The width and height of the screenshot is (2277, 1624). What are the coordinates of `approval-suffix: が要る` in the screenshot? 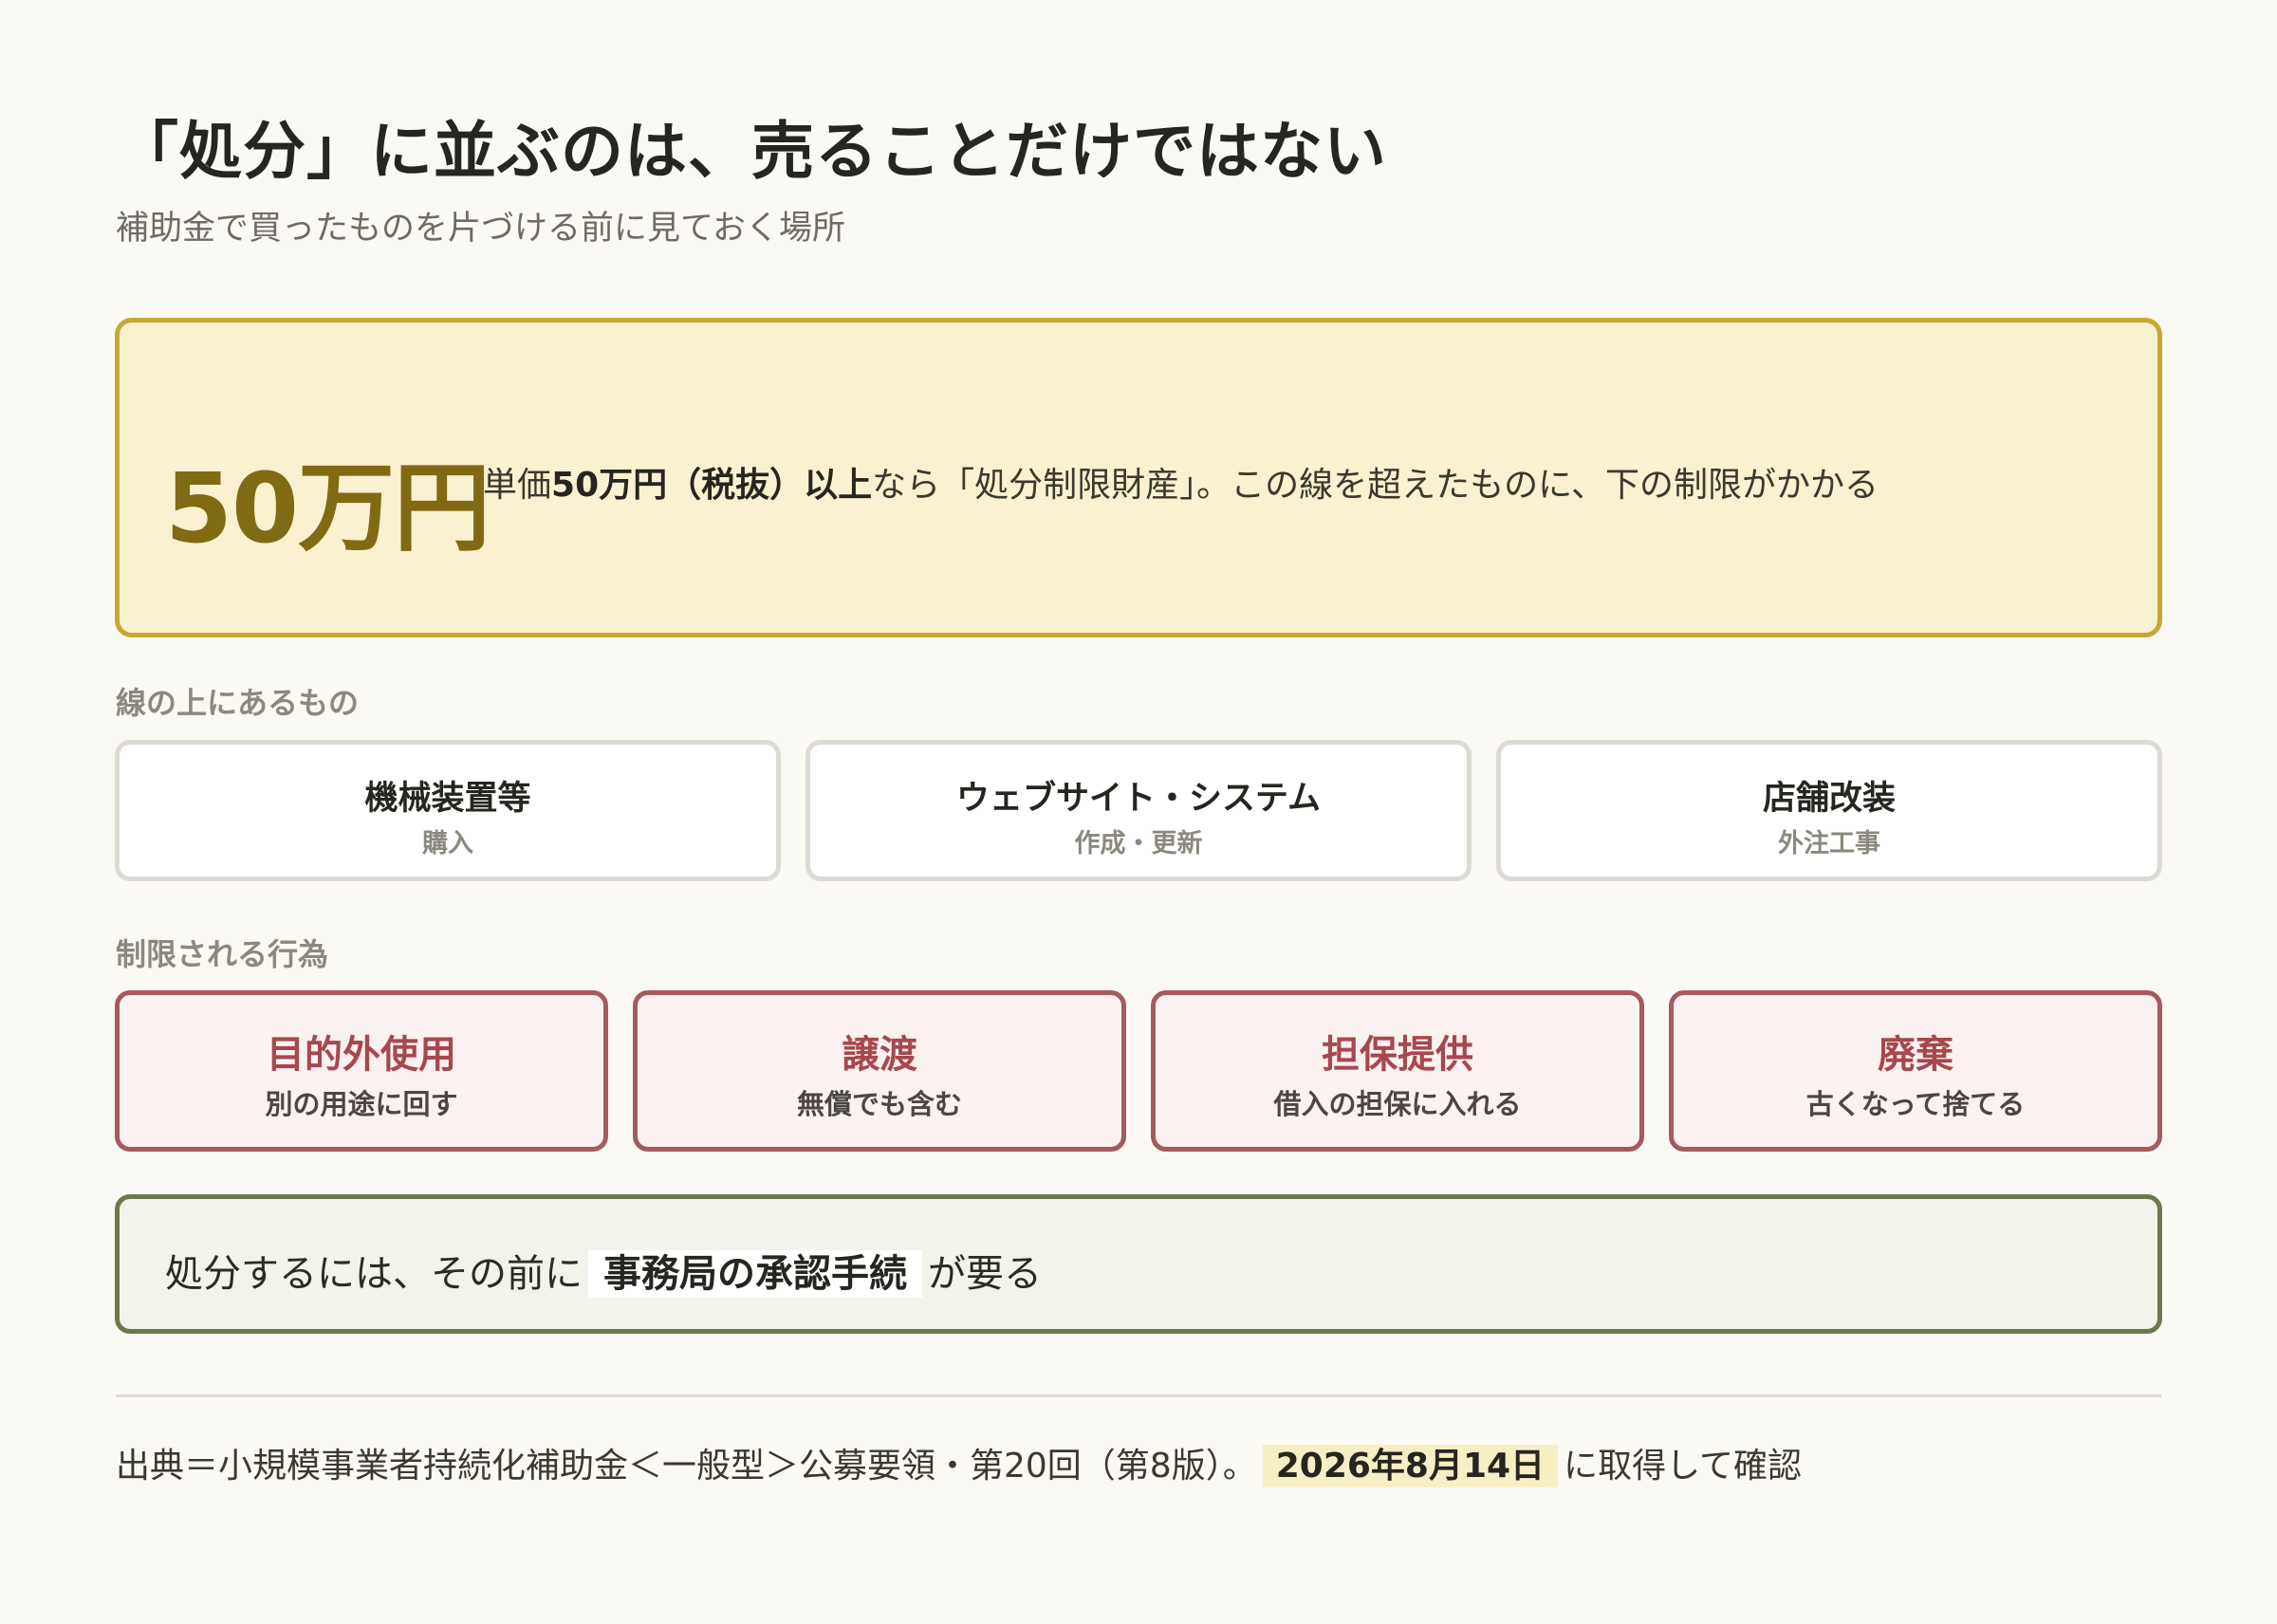 It's located at (985, 1274).